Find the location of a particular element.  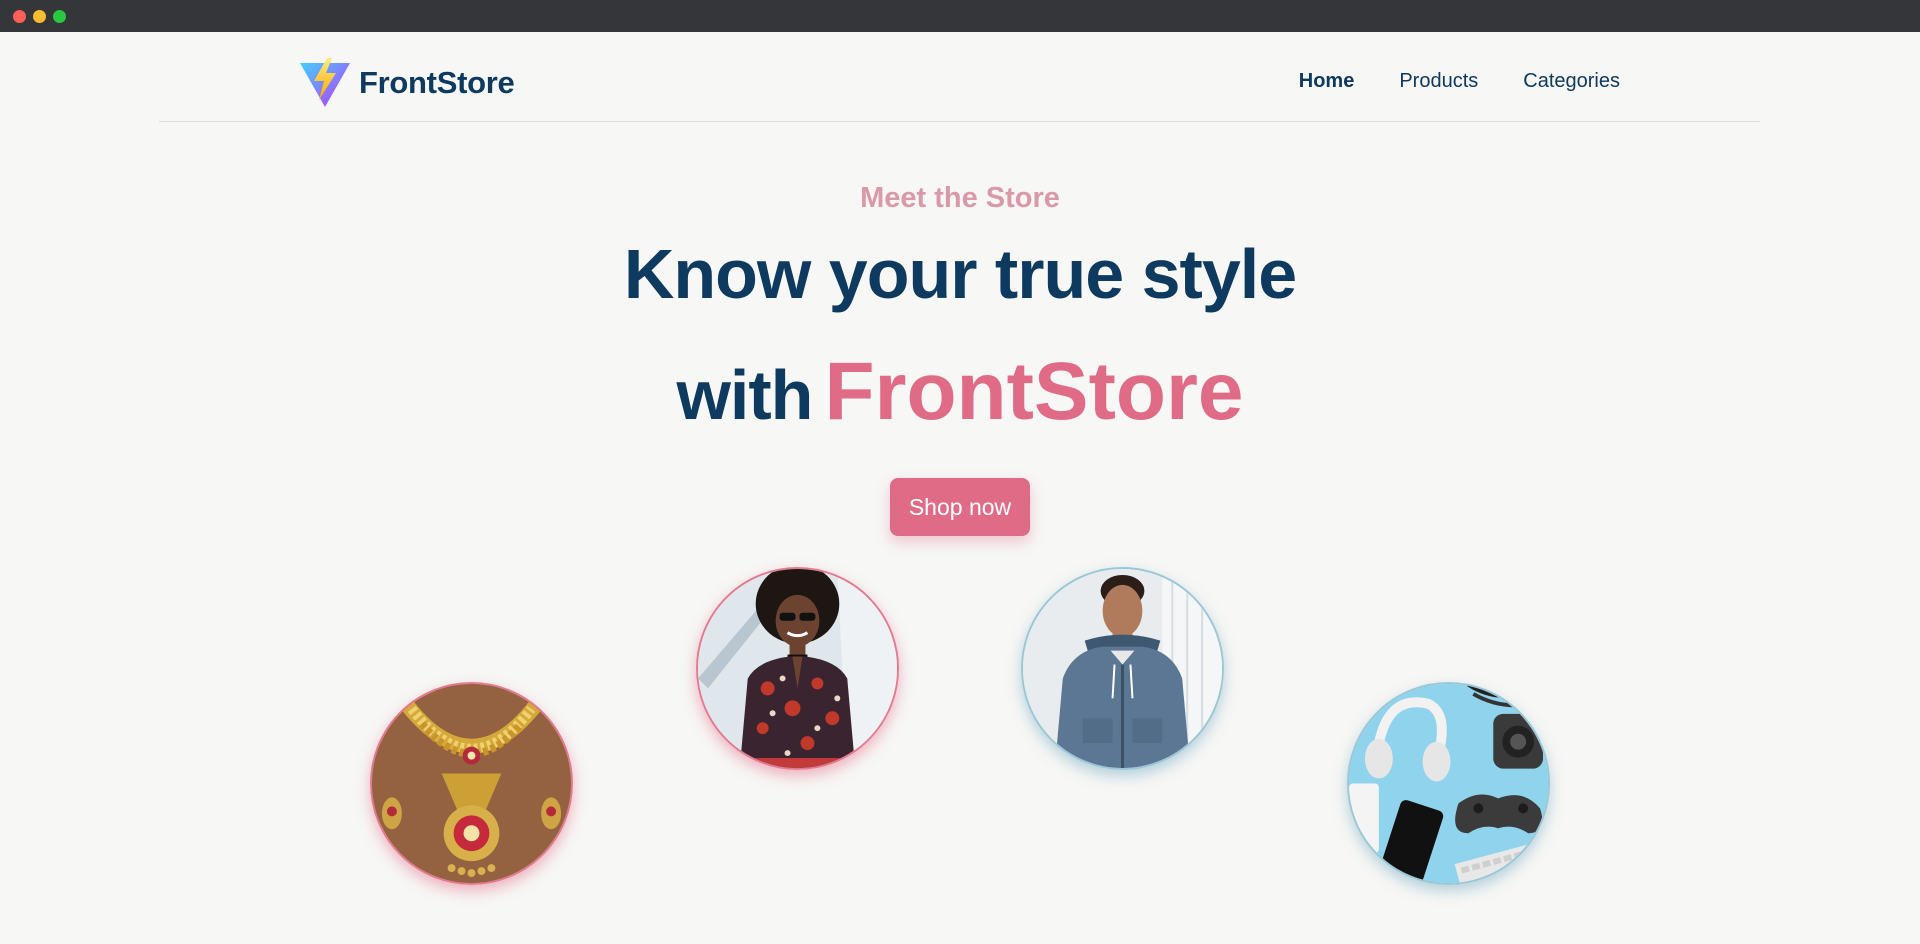

nav-categories-link: Categories is located at coordinates (1571, 81).